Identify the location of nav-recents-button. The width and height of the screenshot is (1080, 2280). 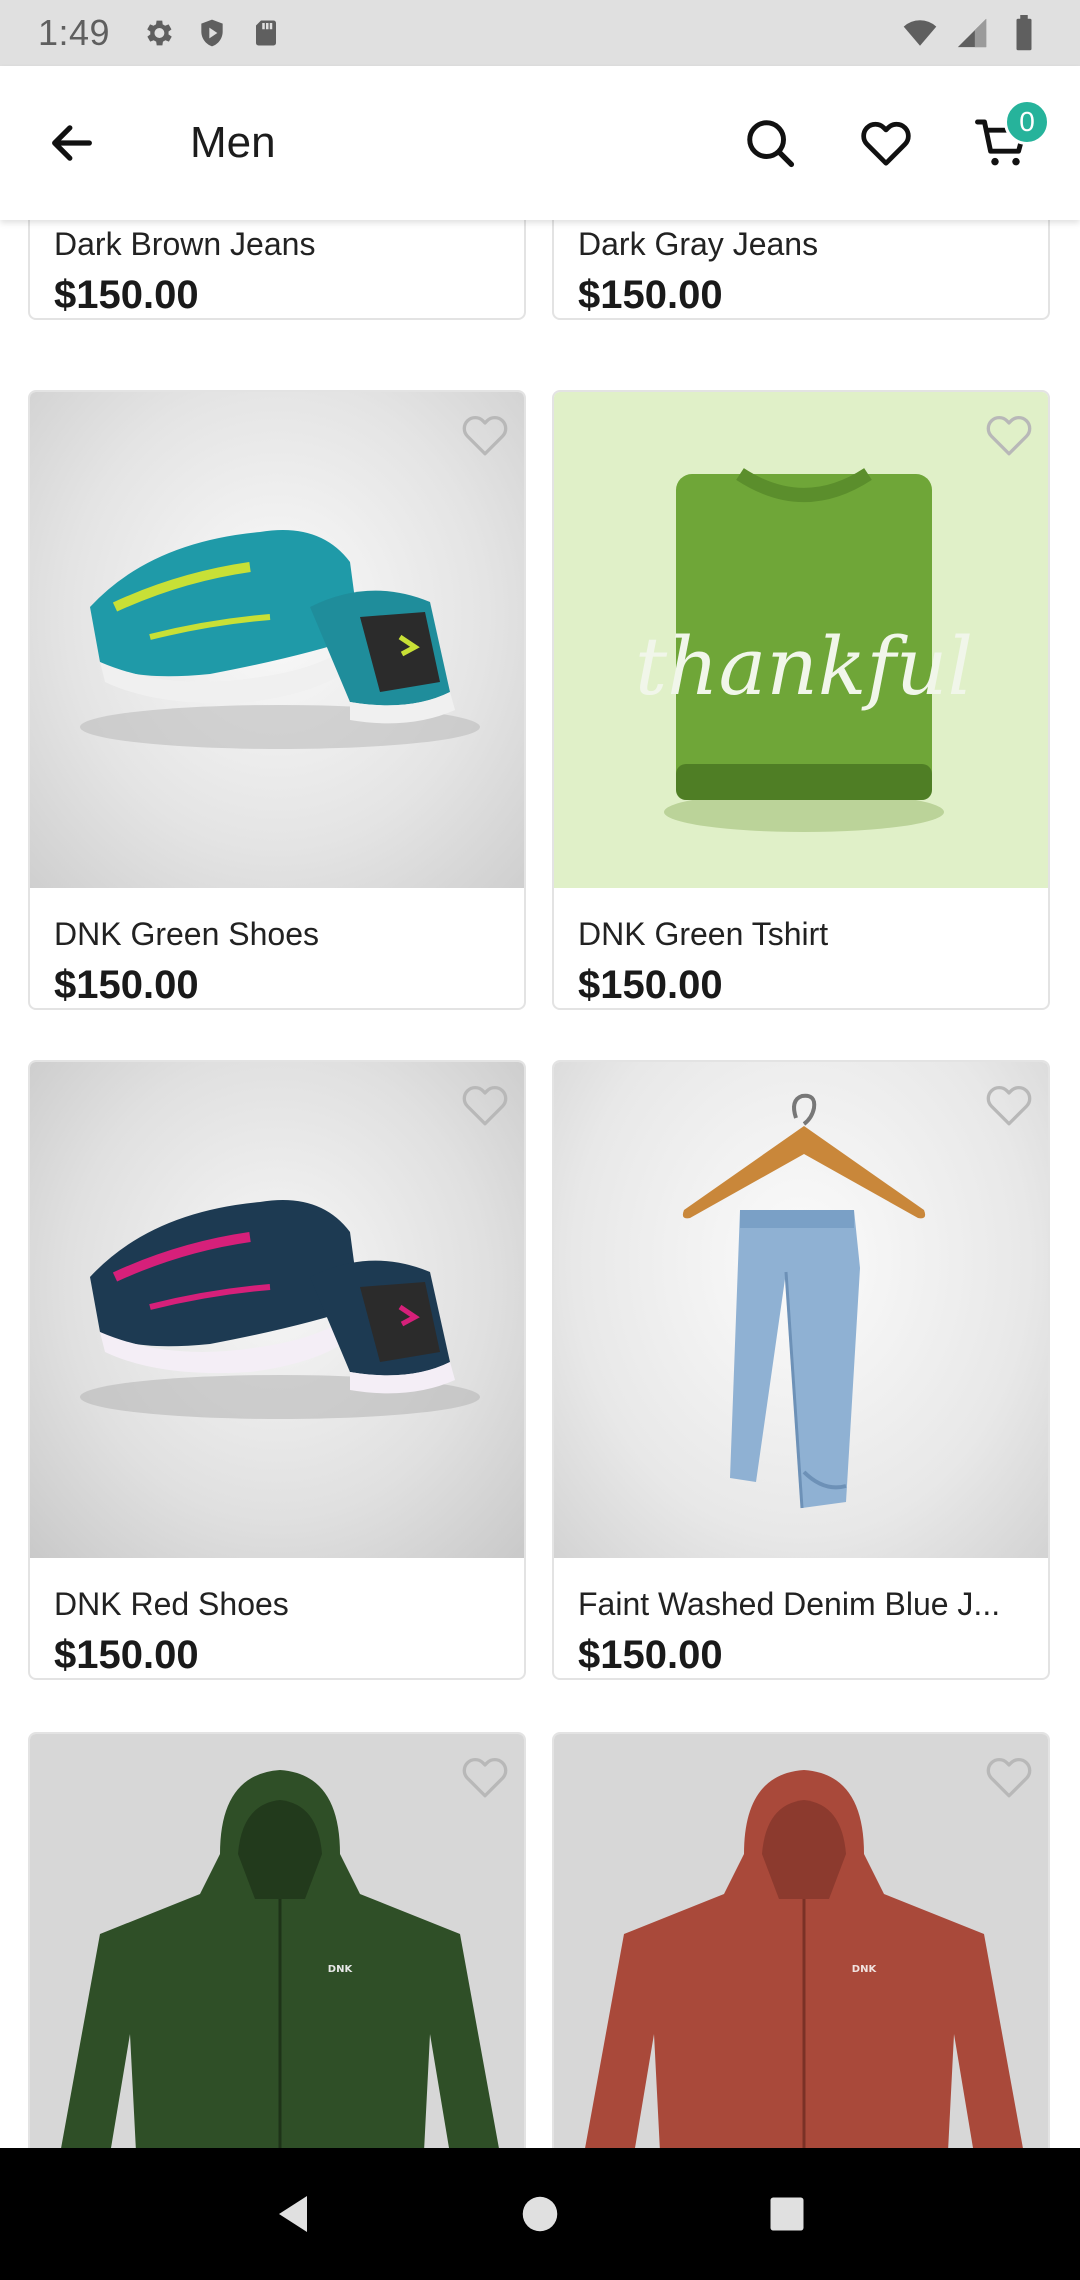
(787, 2214).